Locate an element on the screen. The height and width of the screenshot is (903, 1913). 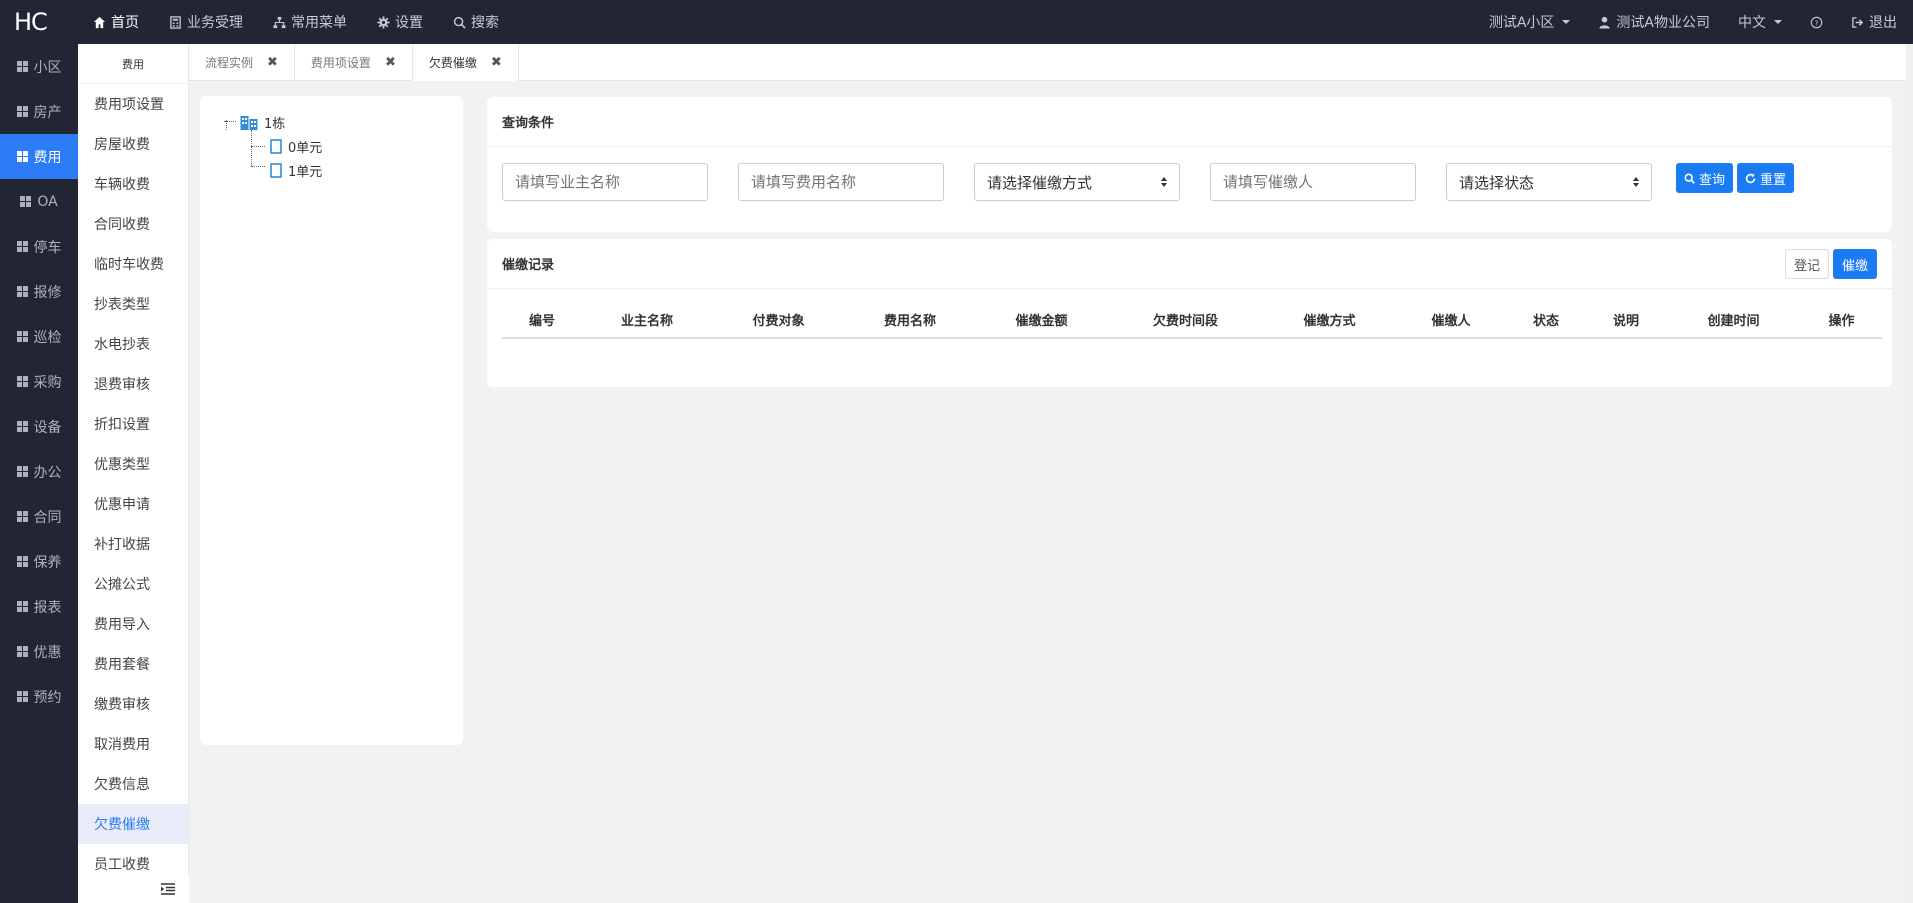
sidebar-item-6: 巡检 is located at coordinates (39, 336).